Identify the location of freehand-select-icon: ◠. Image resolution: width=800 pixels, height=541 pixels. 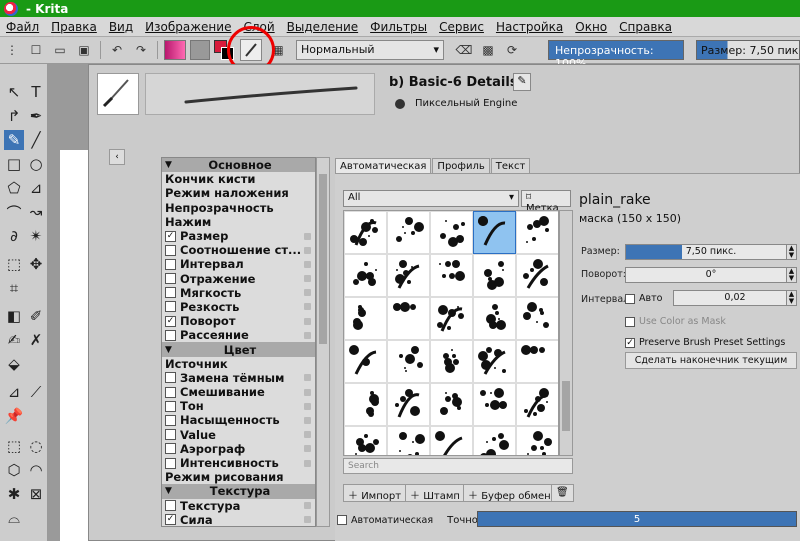
(36, 470).